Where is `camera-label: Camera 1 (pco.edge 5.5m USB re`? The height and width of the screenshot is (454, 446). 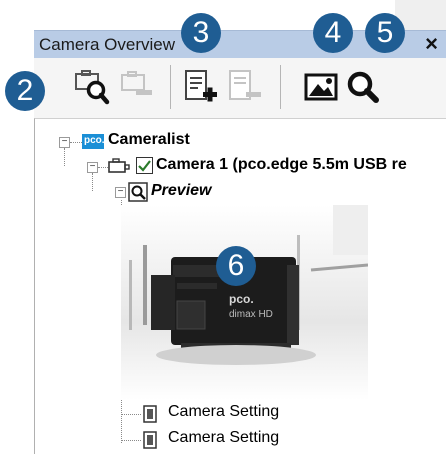
camera-label: Camera 1 (pco.edge 5.5m USB re is located at coordinates (281, 165).